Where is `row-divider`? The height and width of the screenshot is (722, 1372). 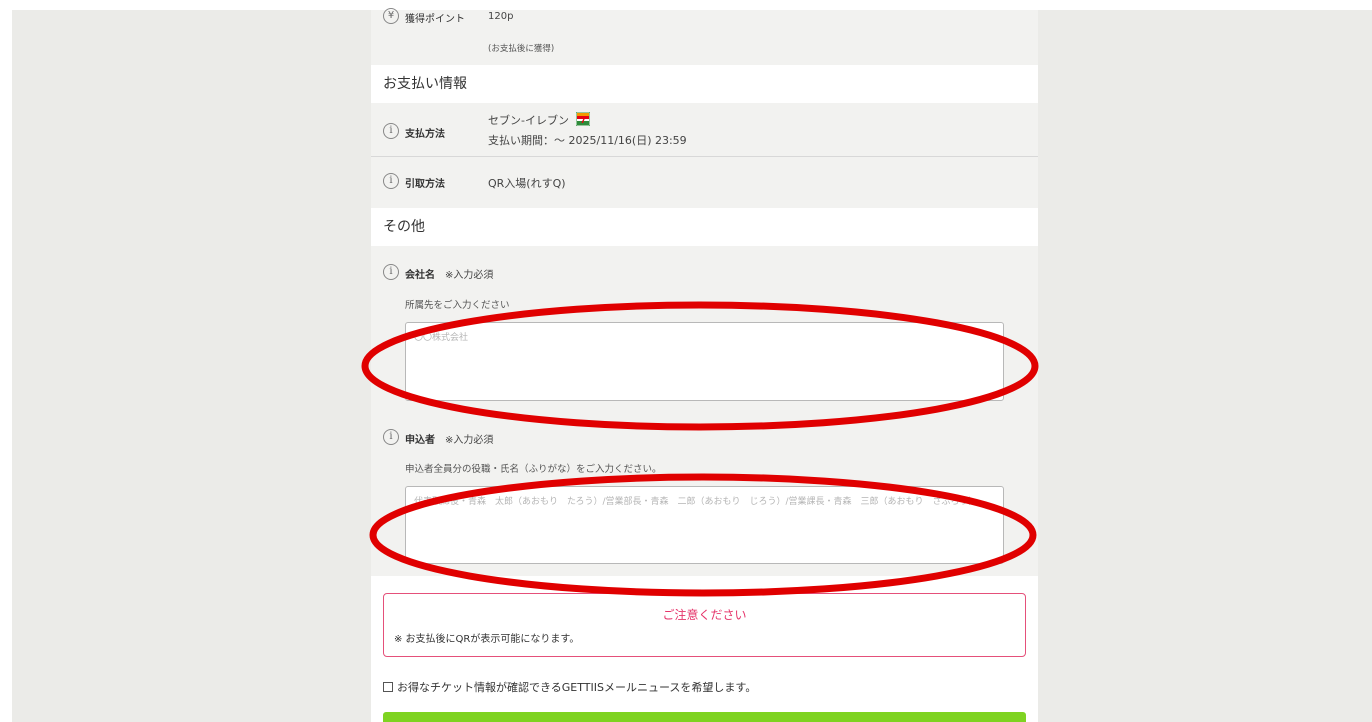 row-divider is located at coordinates (704, 156).